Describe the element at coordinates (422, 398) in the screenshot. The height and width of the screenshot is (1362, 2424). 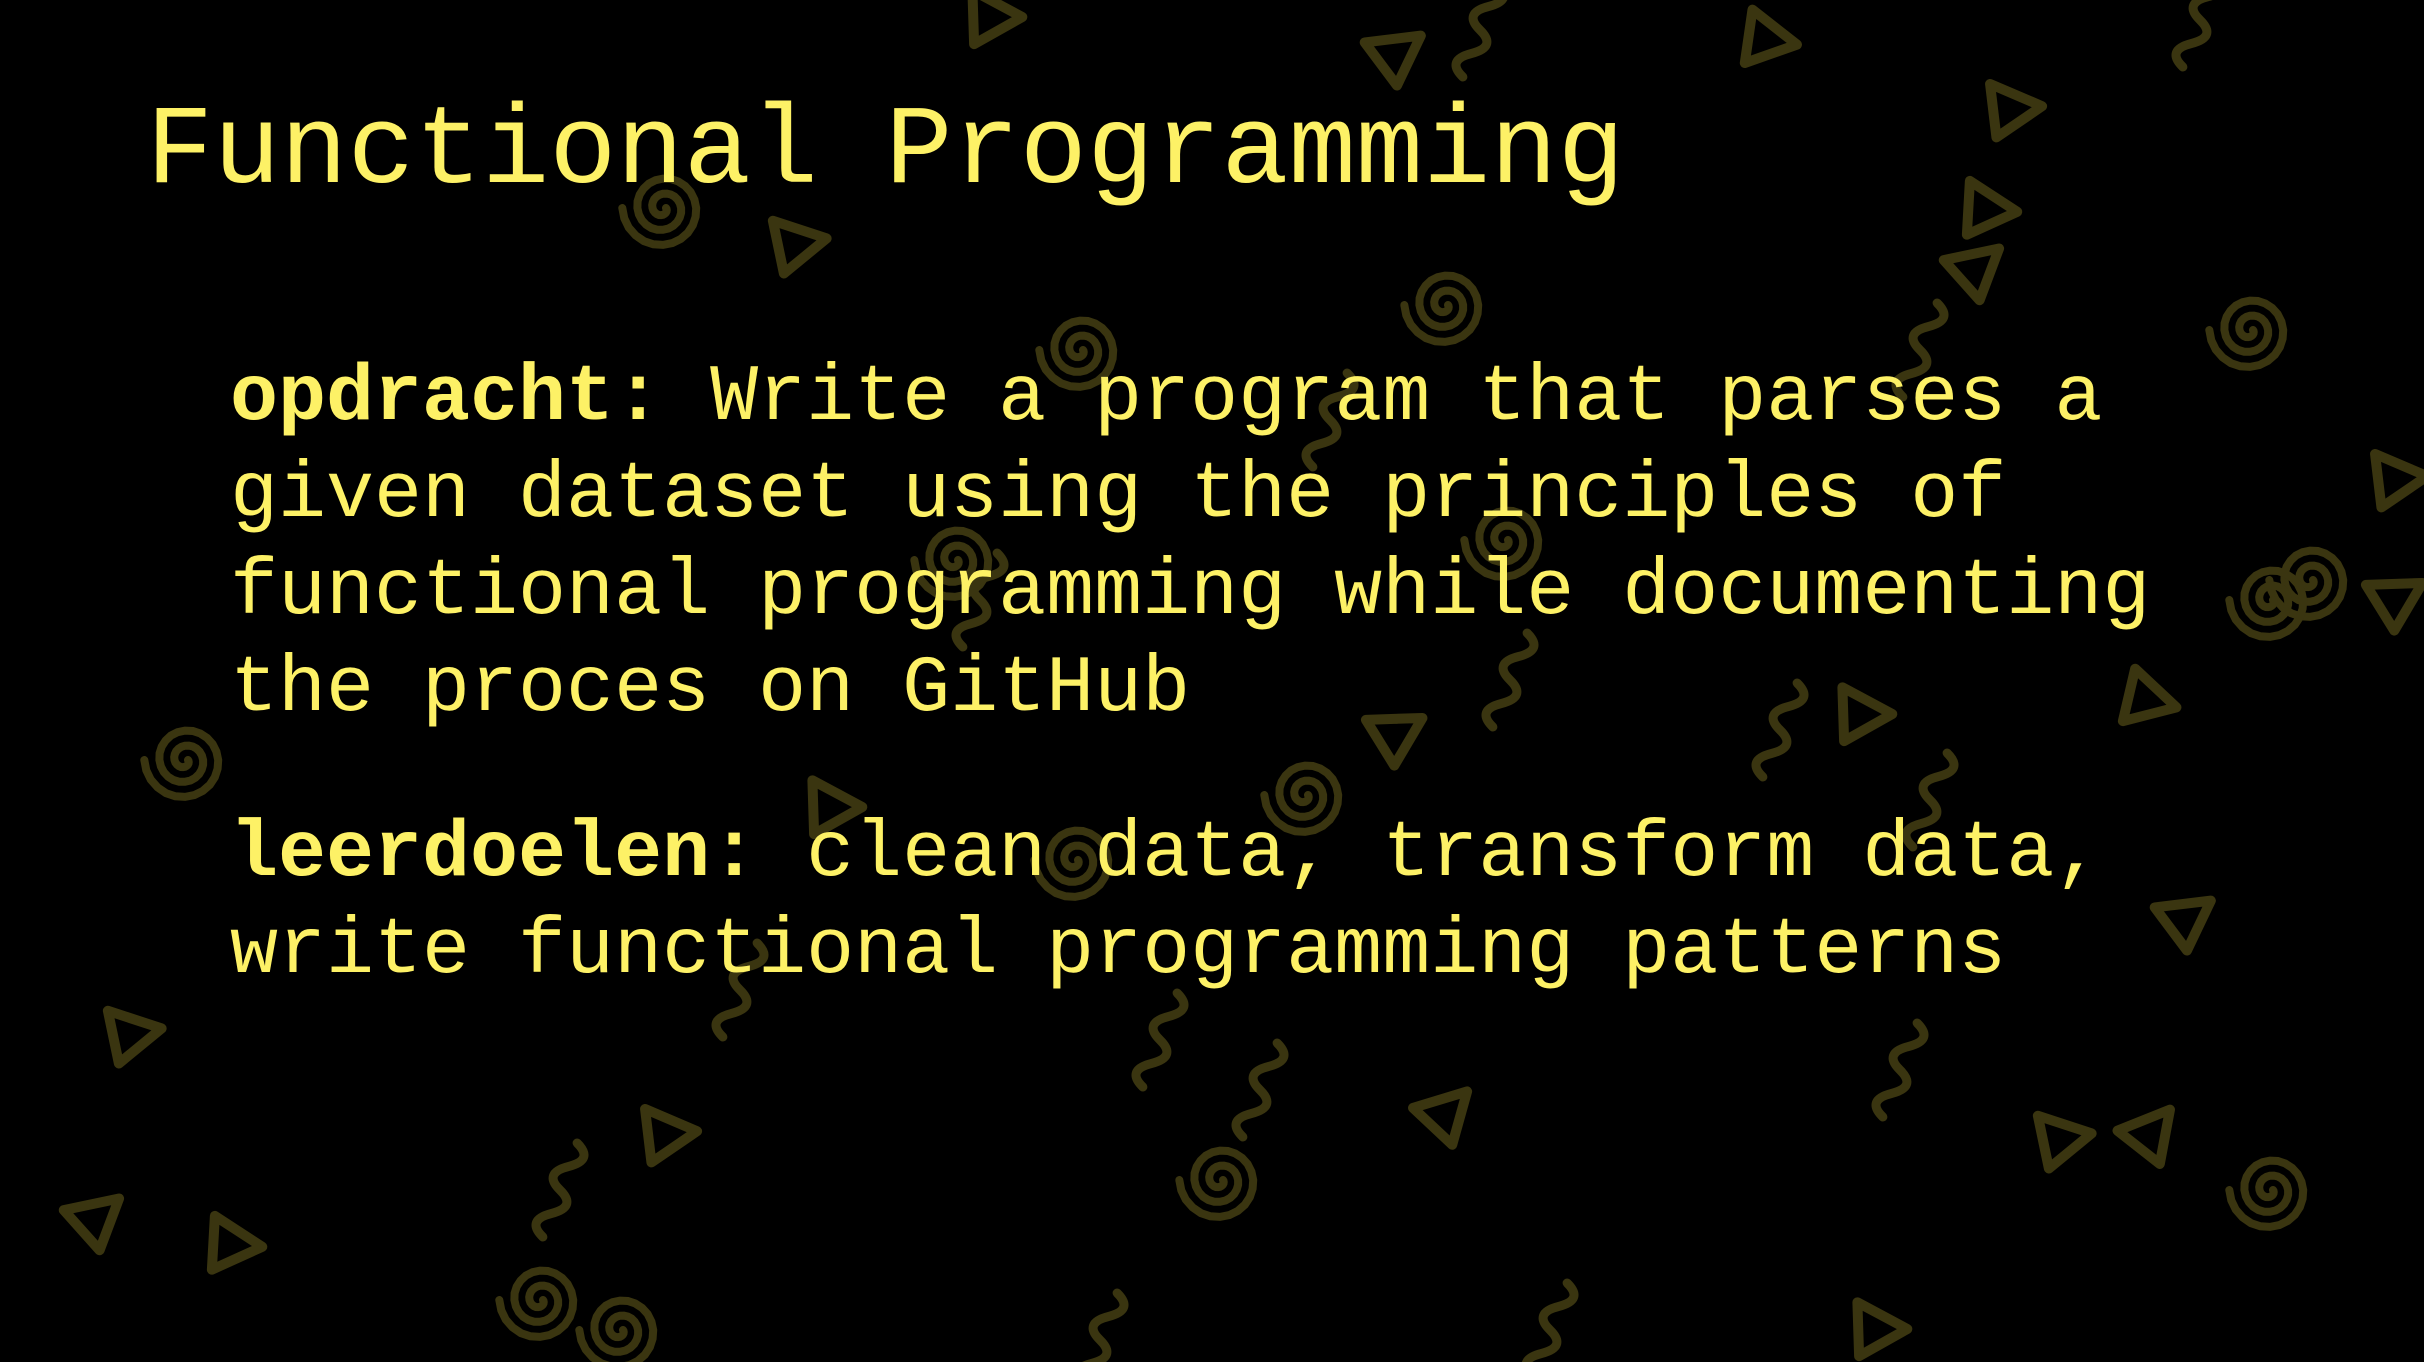
I see `opdracht-term: opdracht` at that location.